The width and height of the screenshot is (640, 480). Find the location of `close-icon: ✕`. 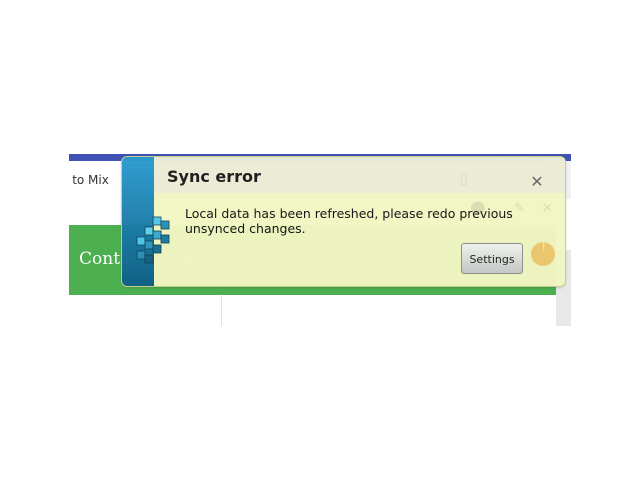

close-icon: ✕ is located at coordinates (537, 182).